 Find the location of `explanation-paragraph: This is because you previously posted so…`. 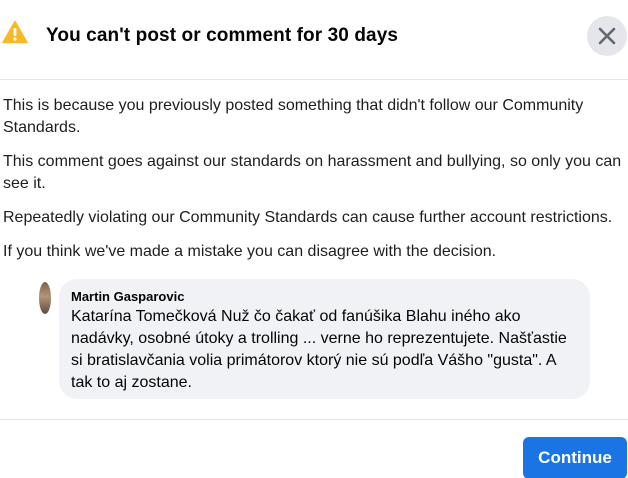

explanation-paragraph: This is because you previously posted so… is located at coordinates (293, 116).